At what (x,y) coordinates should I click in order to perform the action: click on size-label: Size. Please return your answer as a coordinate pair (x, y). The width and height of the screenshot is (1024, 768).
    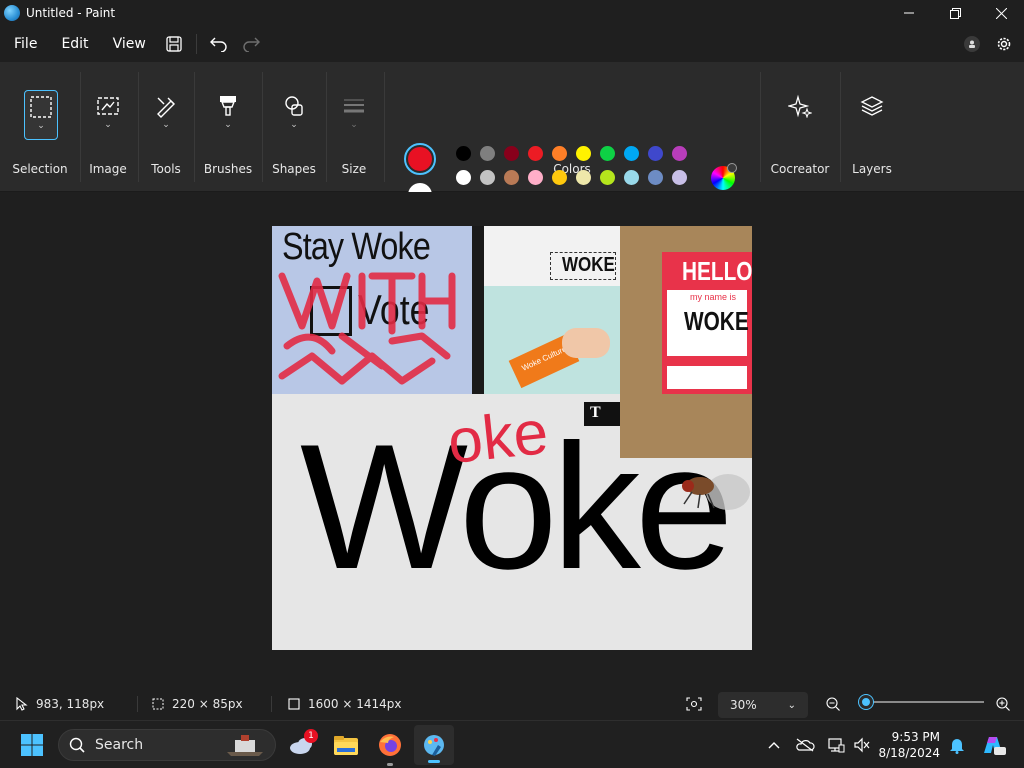
    Looking at the image, I should click on (354, 169).